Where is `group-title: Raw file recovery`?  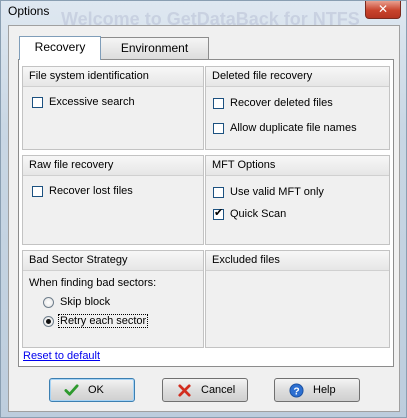 group-title: Raw file recovery is located at coordinates (71, 165).